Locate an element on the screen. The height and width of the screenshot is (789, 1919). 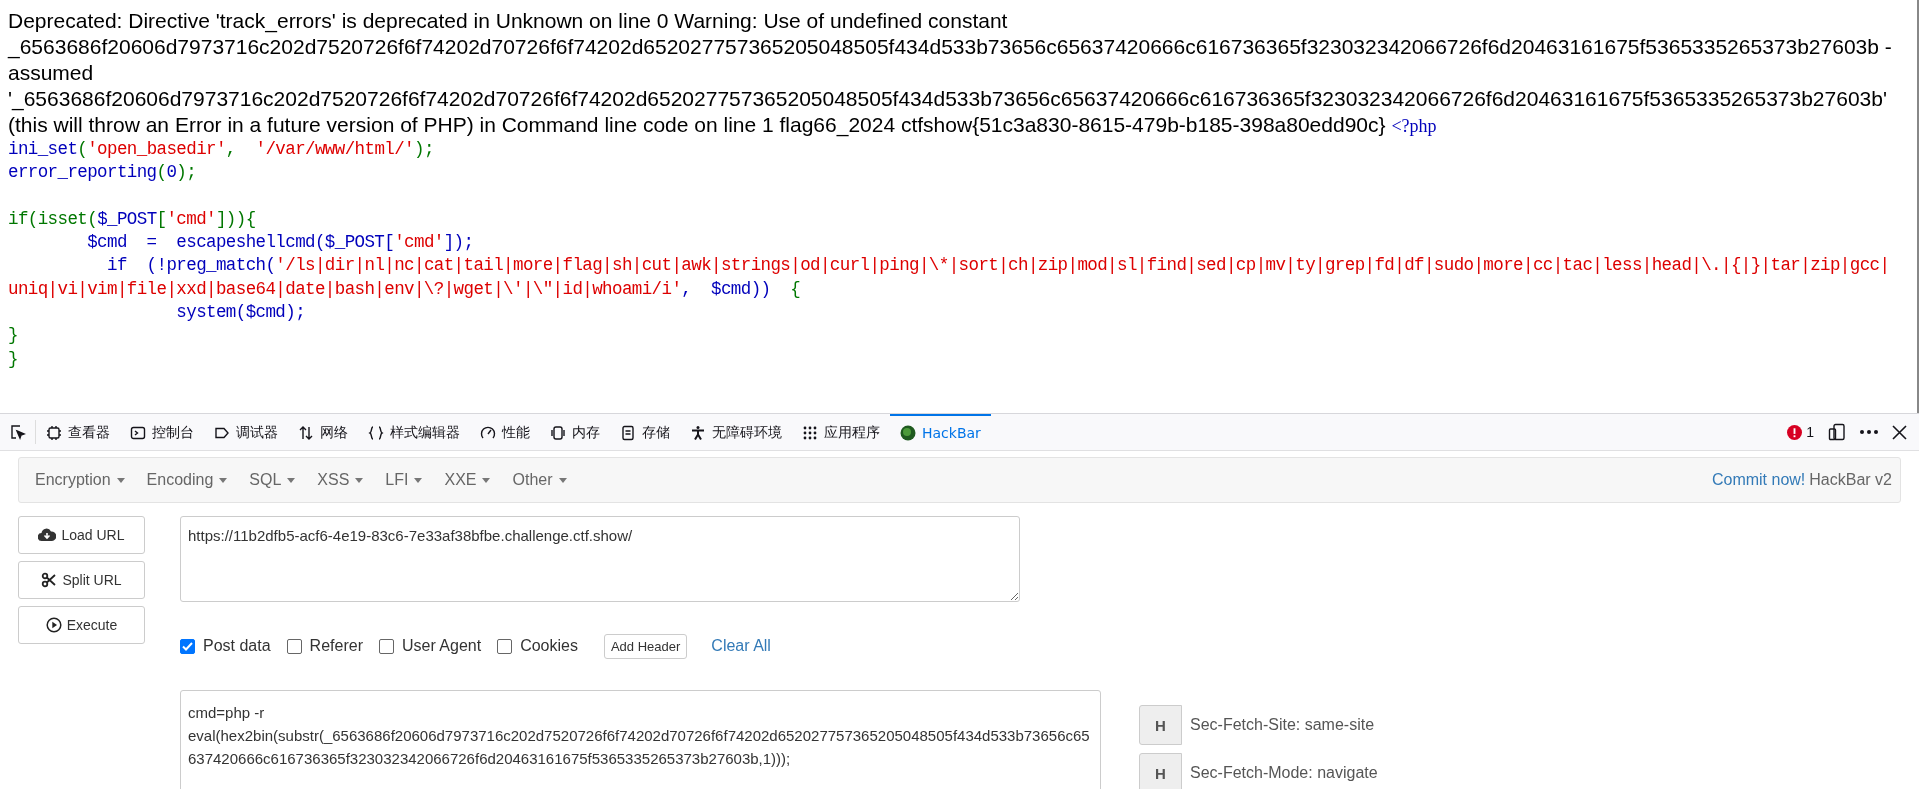
code-line: $cmd = escapeshellcmd($_POST['cmd']); is located at coordinates (280, 243).